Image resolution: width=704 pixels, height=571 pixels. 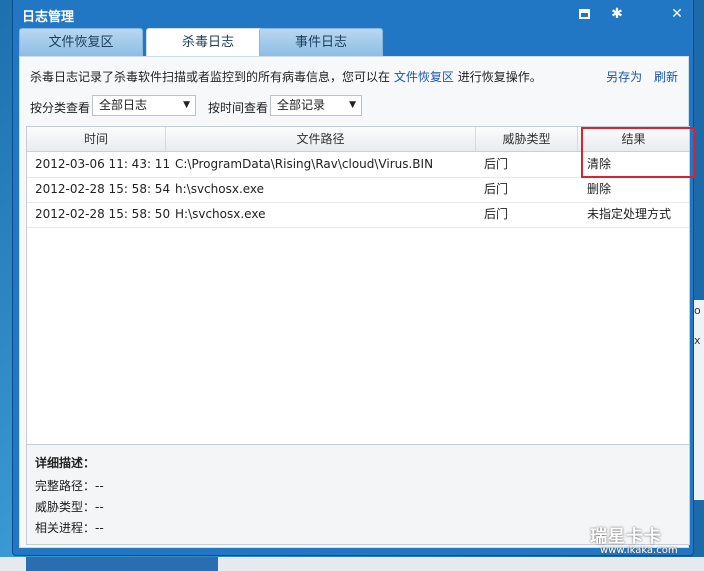 What do you see at coordinates (48, 17) in the screenshot?
I see `window-title: 日志管理` at bounding box center [48, 17].